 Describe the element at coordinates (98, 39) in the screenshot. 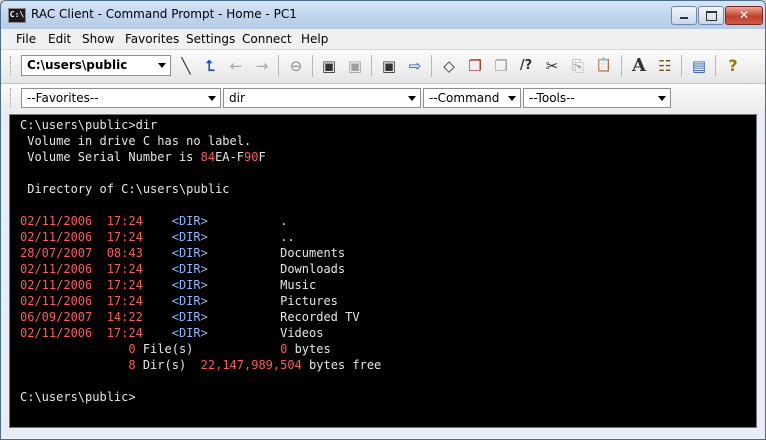

I see `menu-show: Show` at that location.